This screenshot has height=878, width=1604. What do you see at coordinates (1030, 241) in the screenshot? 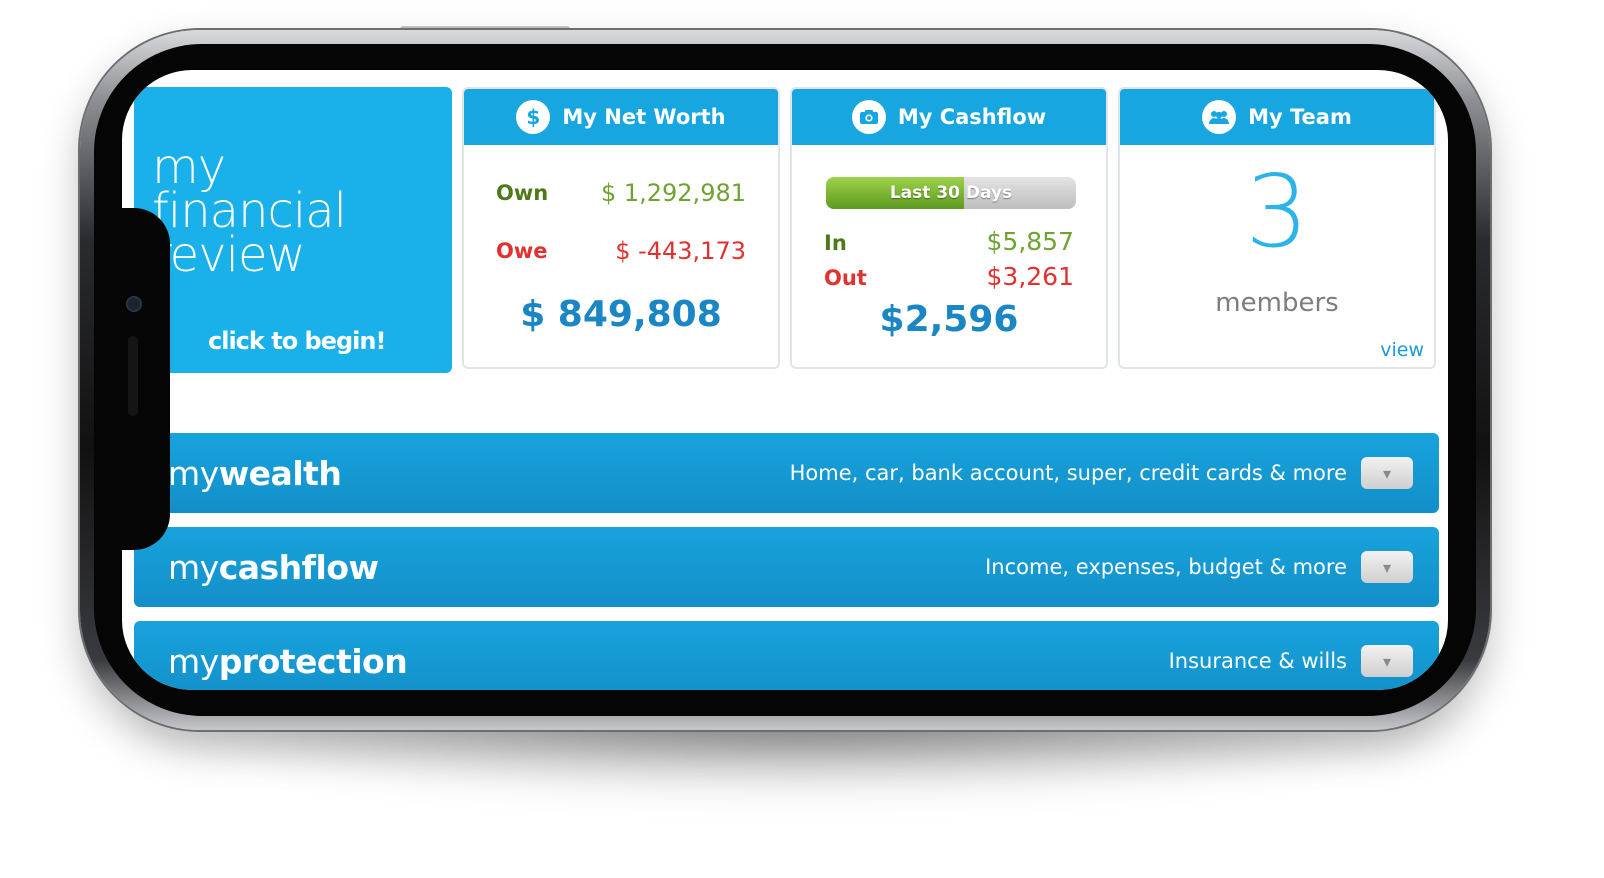
I see `in-value: $5,857` at bounding box center [1030, 241].